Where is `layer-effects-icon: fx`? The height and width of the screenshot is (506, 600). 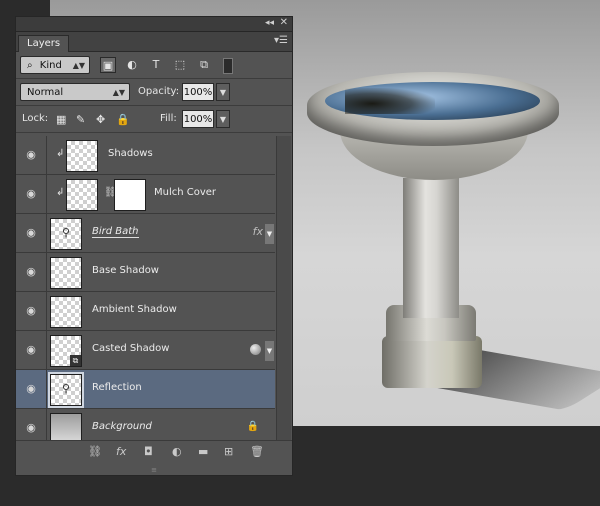
layer-effects-icon: fx is located at coordinates (258, 231).